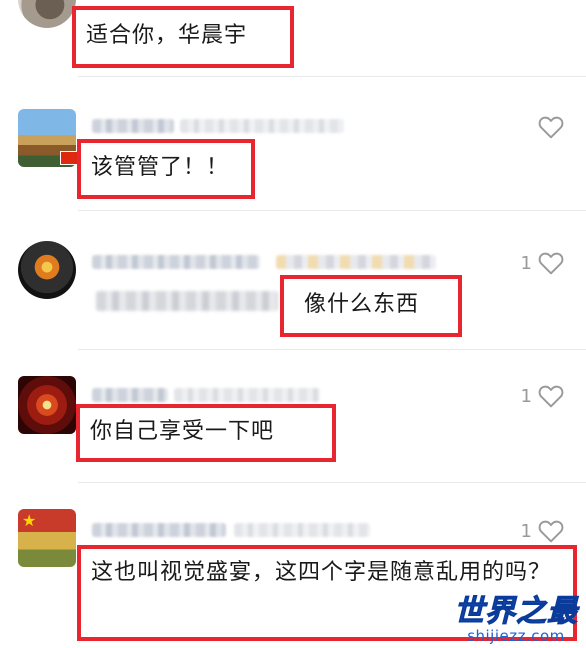  Describe the element at coordinates (187, 301) in the screenshot. I see `comment-text-blurred` at that location.